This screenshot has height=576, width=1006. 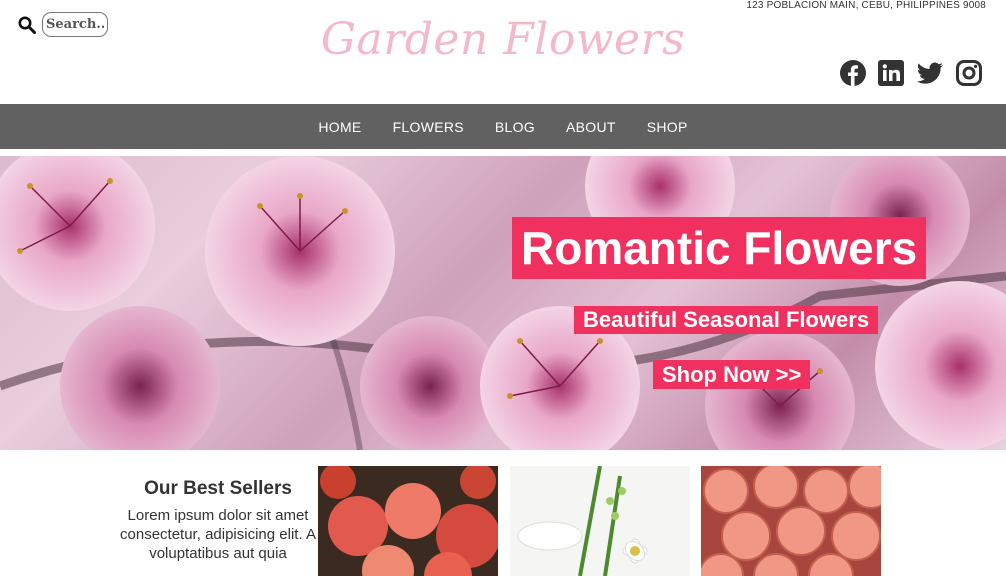 What do you see at coordinates (732, 374) in the screenshot?
I see `shop-now-button: Shop Now >>` at bounding box center [732, 374].